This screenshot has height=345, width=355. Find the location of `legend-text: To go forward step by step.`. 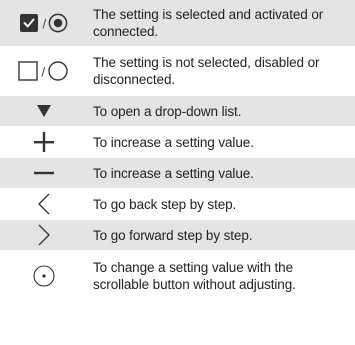

legend-text: To go forward step by step. is located at coordinates (173, 235).